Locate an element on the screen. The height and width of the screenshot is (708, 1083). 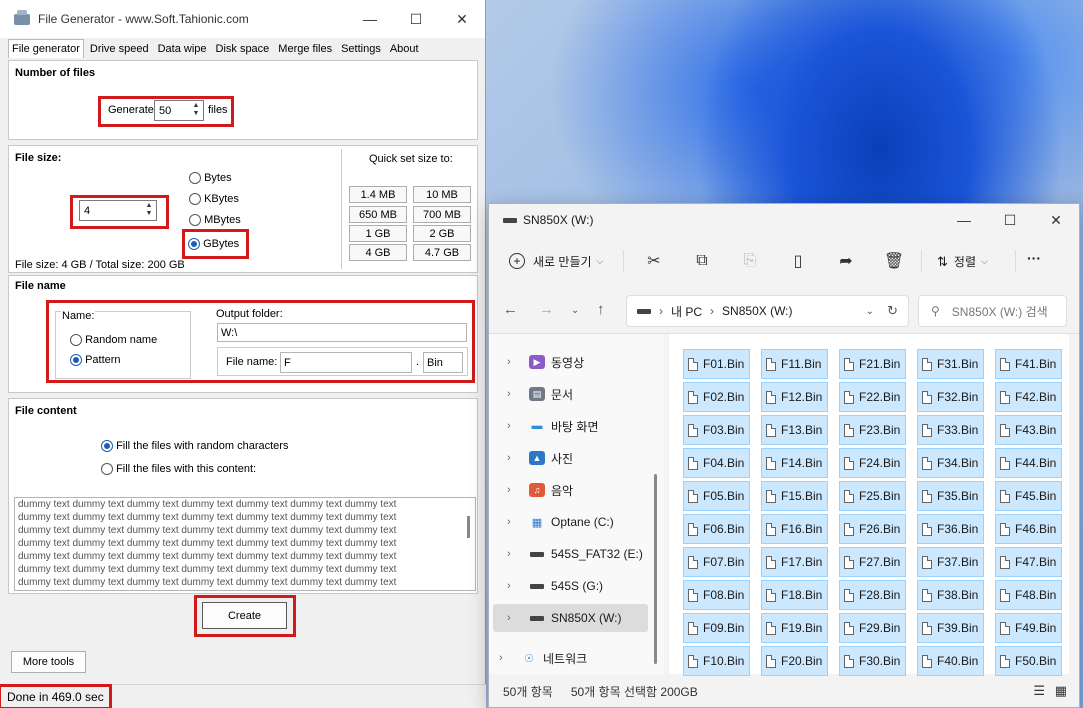
file-item: F17.Bin is located at coordinates (794, 562).